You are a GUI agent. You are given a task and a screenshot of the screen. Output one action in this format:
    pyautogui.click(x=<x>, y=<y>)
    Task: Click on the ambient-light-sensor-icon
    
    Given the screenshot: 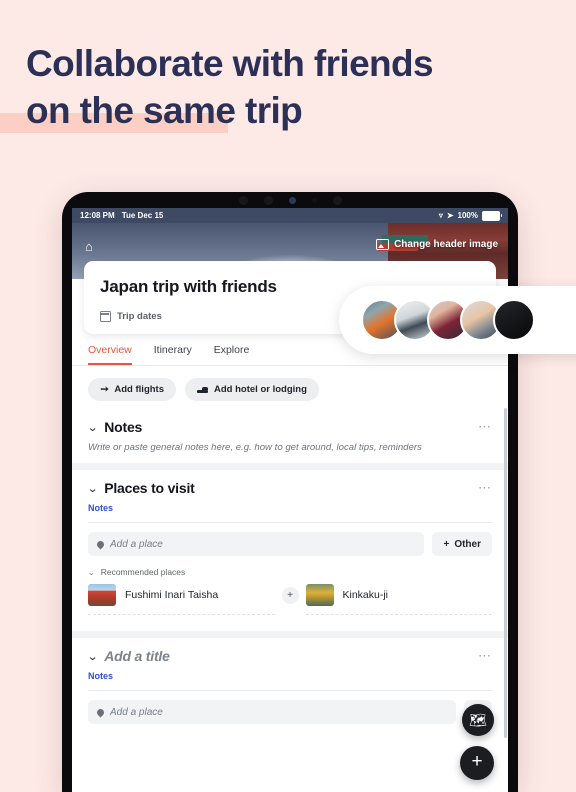 What is the action you would take?
    pyautogui.click(x=292, y=200)
    